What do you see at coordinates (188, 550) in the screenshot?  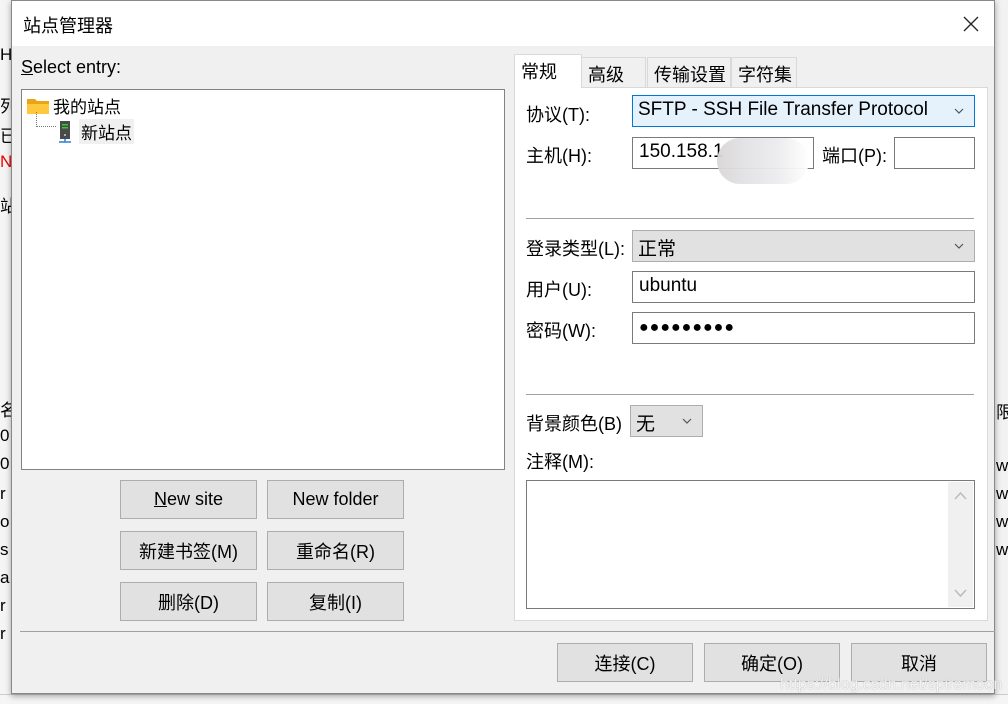 I see `new-bookmark-button: 新建书签(M)` at bounding box center [188, 550].